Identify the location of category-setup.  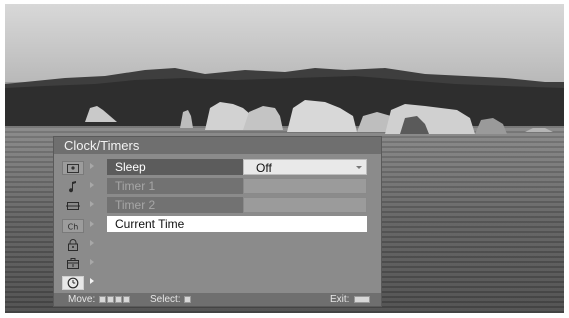
(79, 264).